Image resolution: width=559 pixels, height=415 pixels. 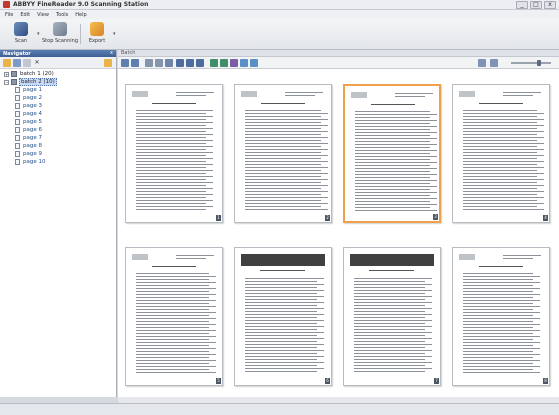 What do you see at coordinates (32, 90) in the screenshot?
I see `page-label: page 1` at bounding box center [32, 90].